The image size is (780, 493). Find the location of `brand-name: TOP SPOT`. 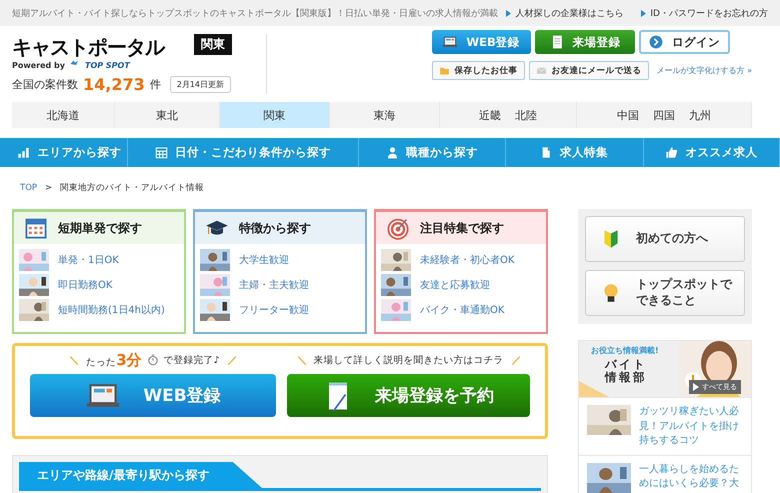

brand-name: TOP SPOT is located at coordinates (107, 65).